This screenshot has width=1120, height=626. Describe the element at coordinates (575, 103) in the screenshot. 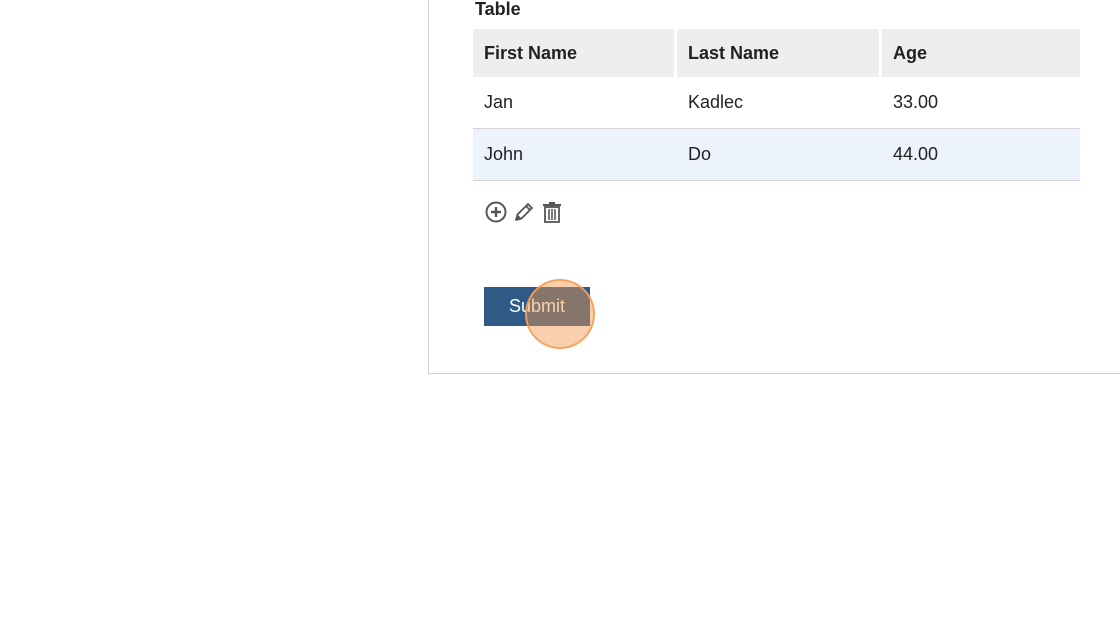

I see `cell-first-name: Jan` at that location.